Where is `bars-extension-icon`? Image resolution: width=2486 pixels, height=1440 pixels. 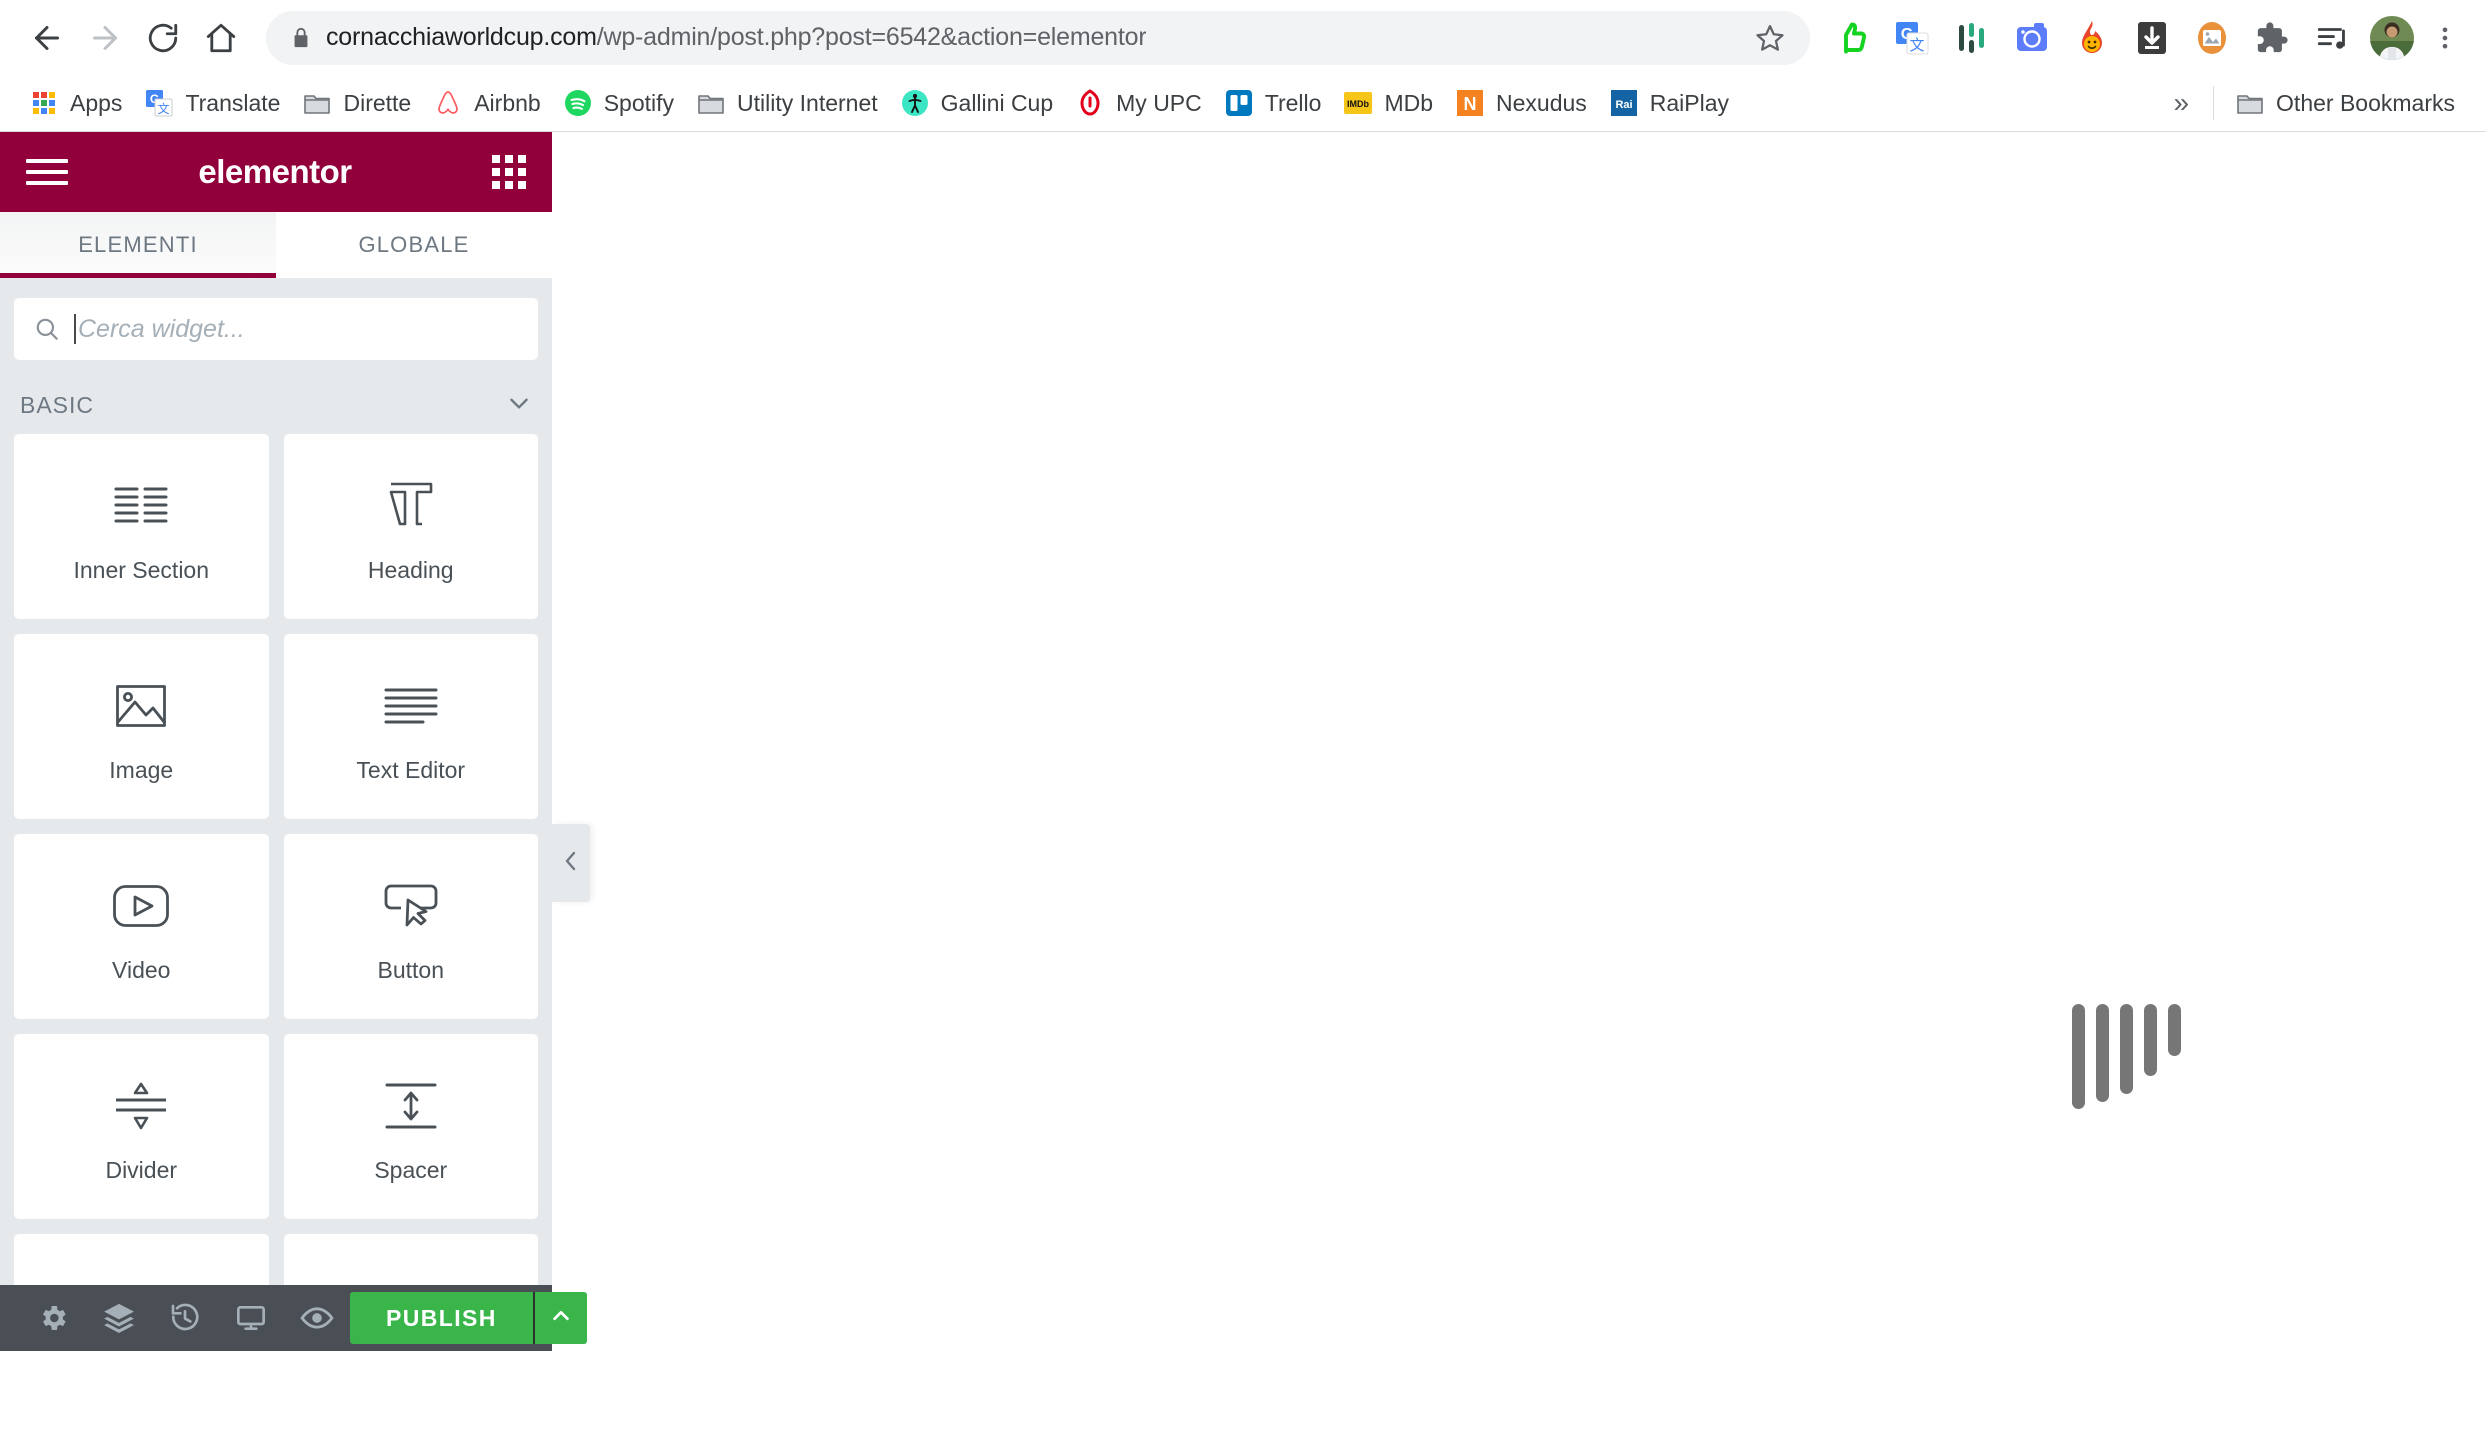 bars-extension-icon is located at coordinates (1972, 38).